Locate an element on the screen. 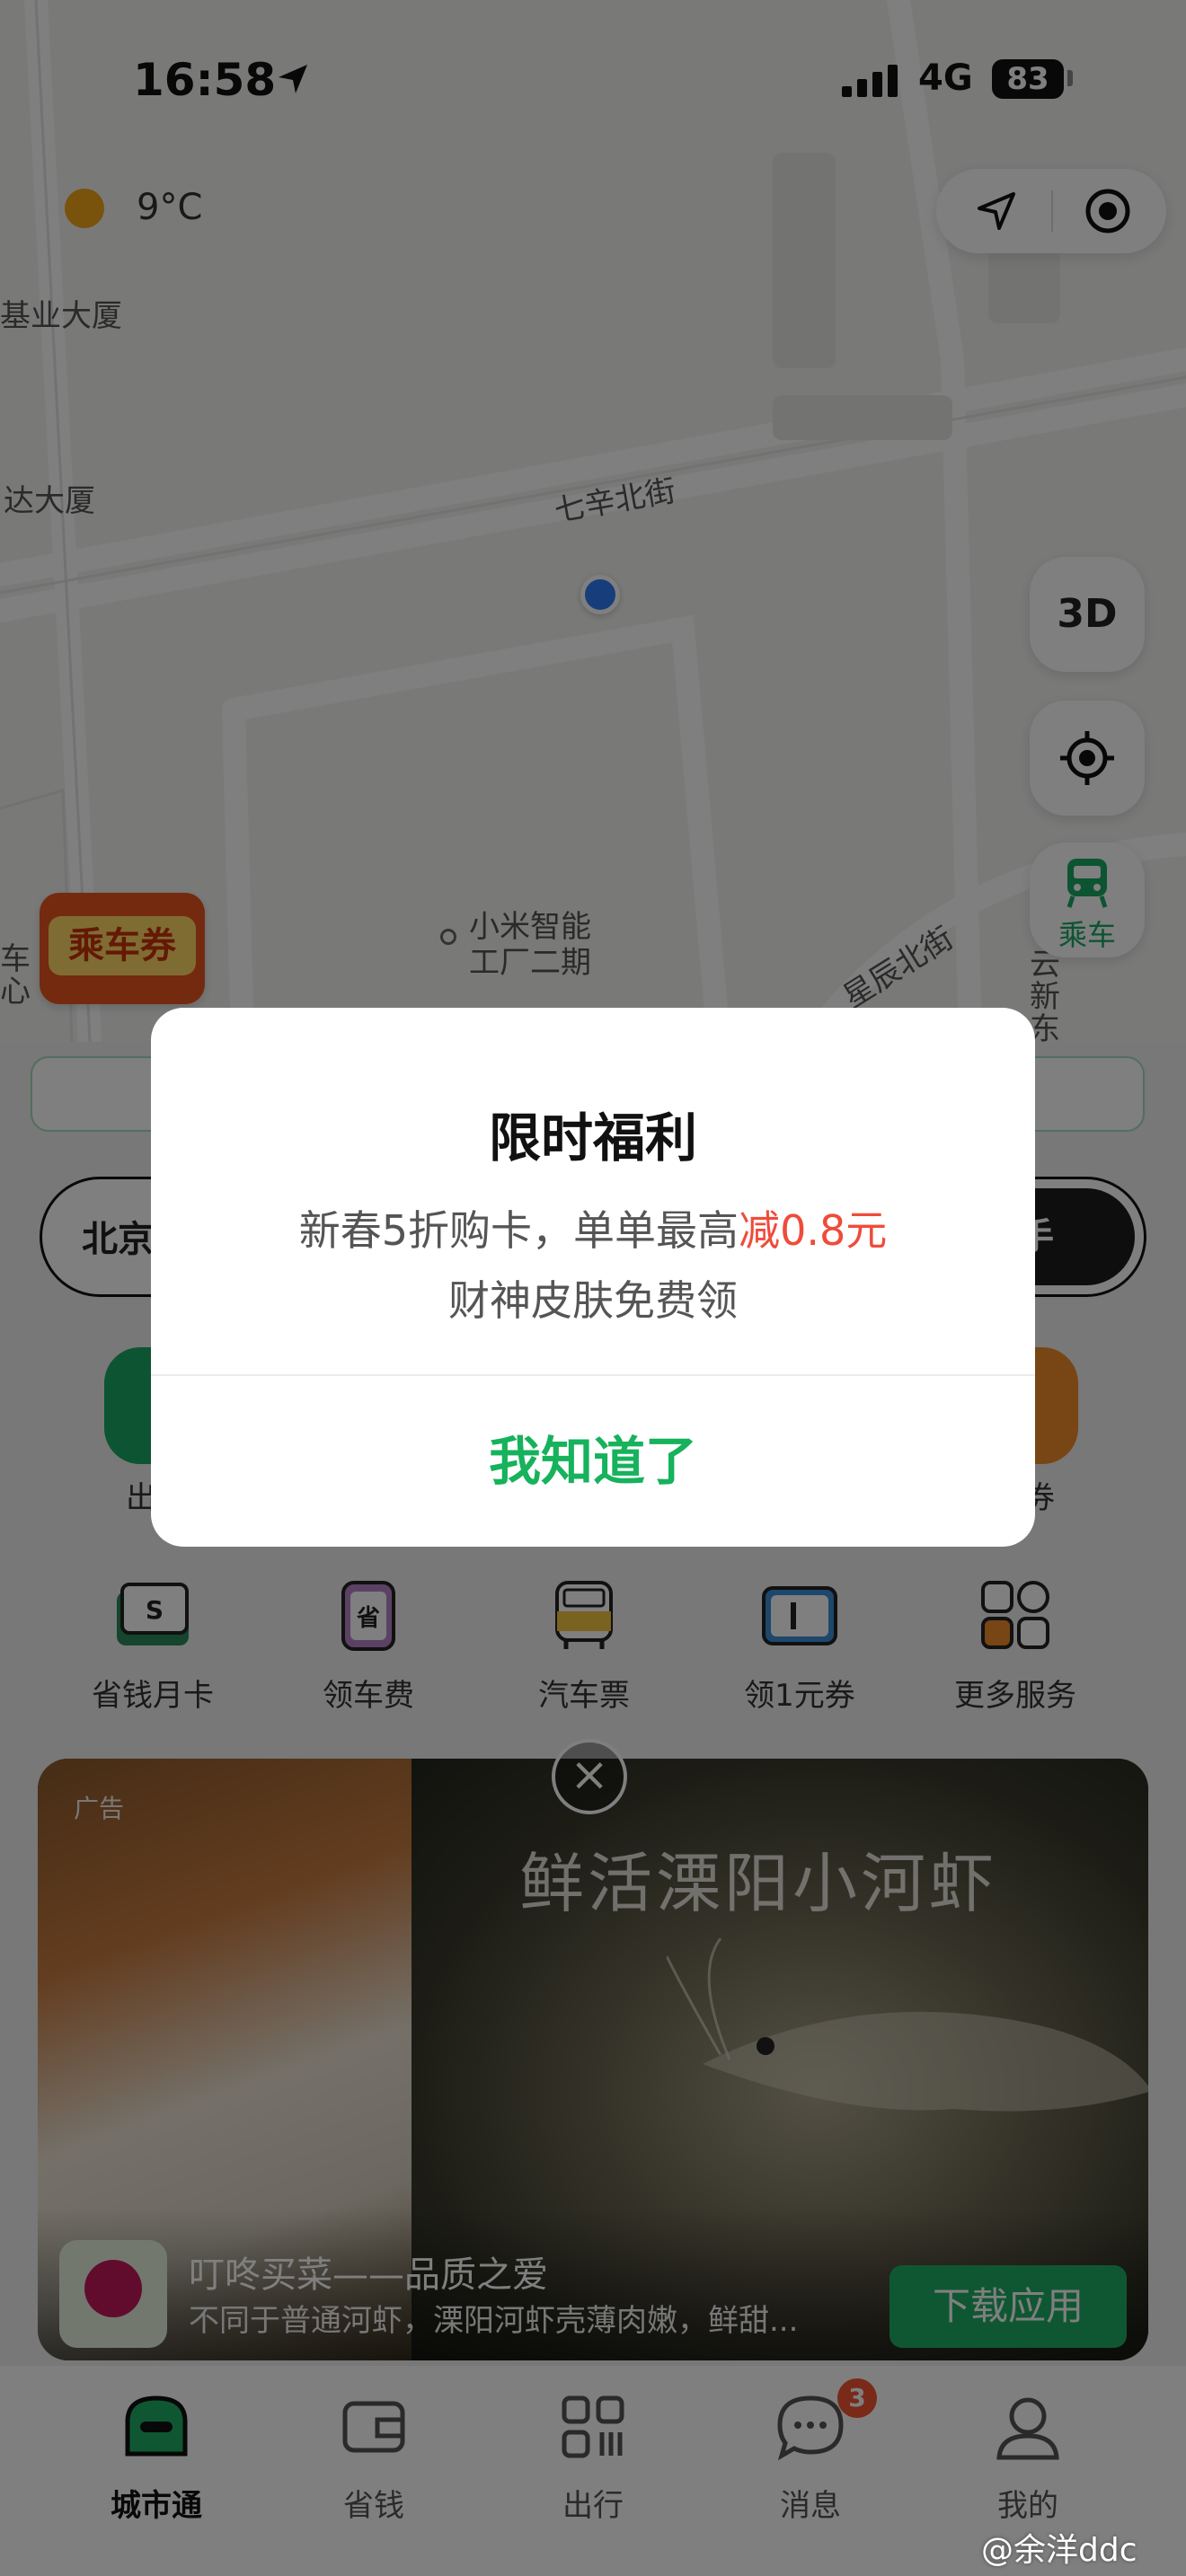 The image size is (1186, 2576). dialog-message-highlight: 减0.8元 is located at coordinates (813, 1230).